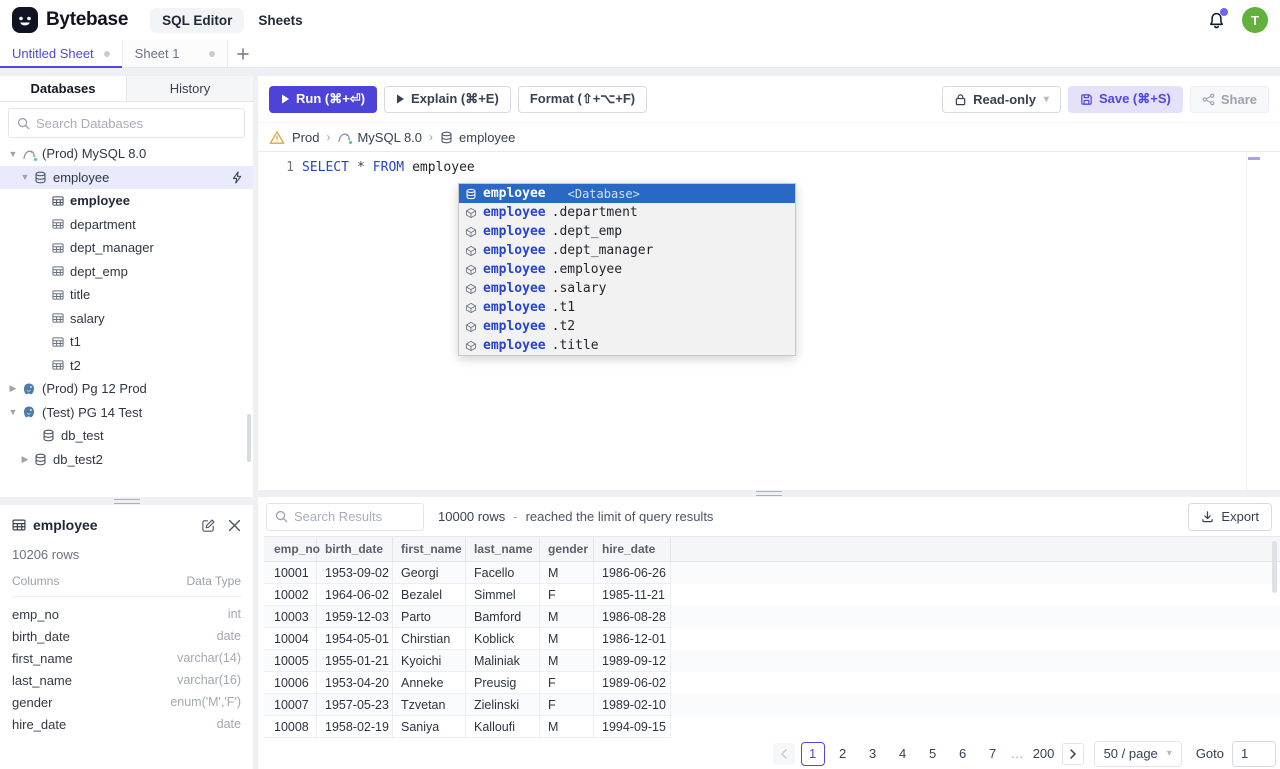  I want to click on prev-page-button, so click(783, 753).